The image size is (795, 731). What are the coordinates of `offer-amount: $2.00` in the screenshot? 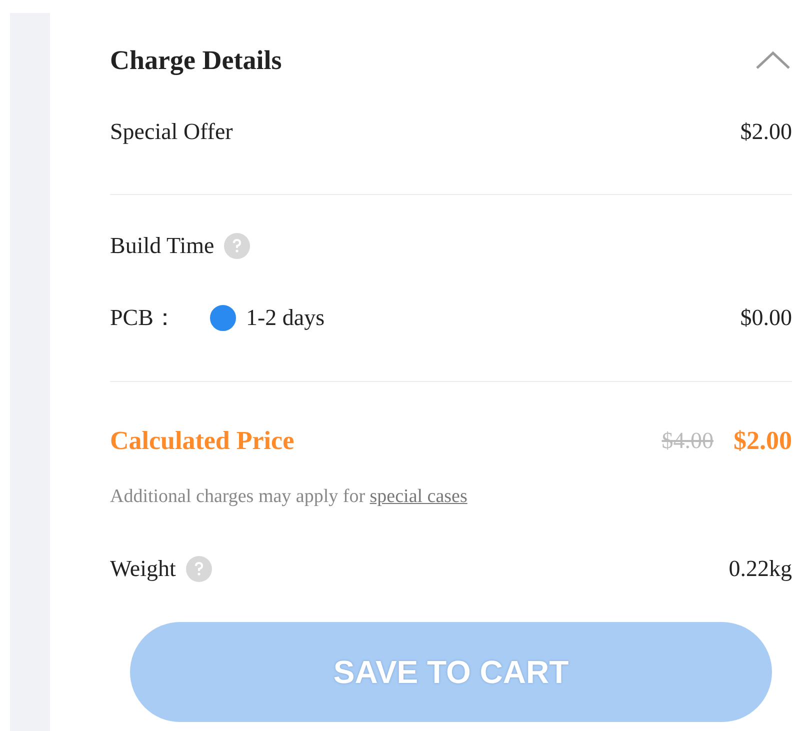 It's located at (766, 132).